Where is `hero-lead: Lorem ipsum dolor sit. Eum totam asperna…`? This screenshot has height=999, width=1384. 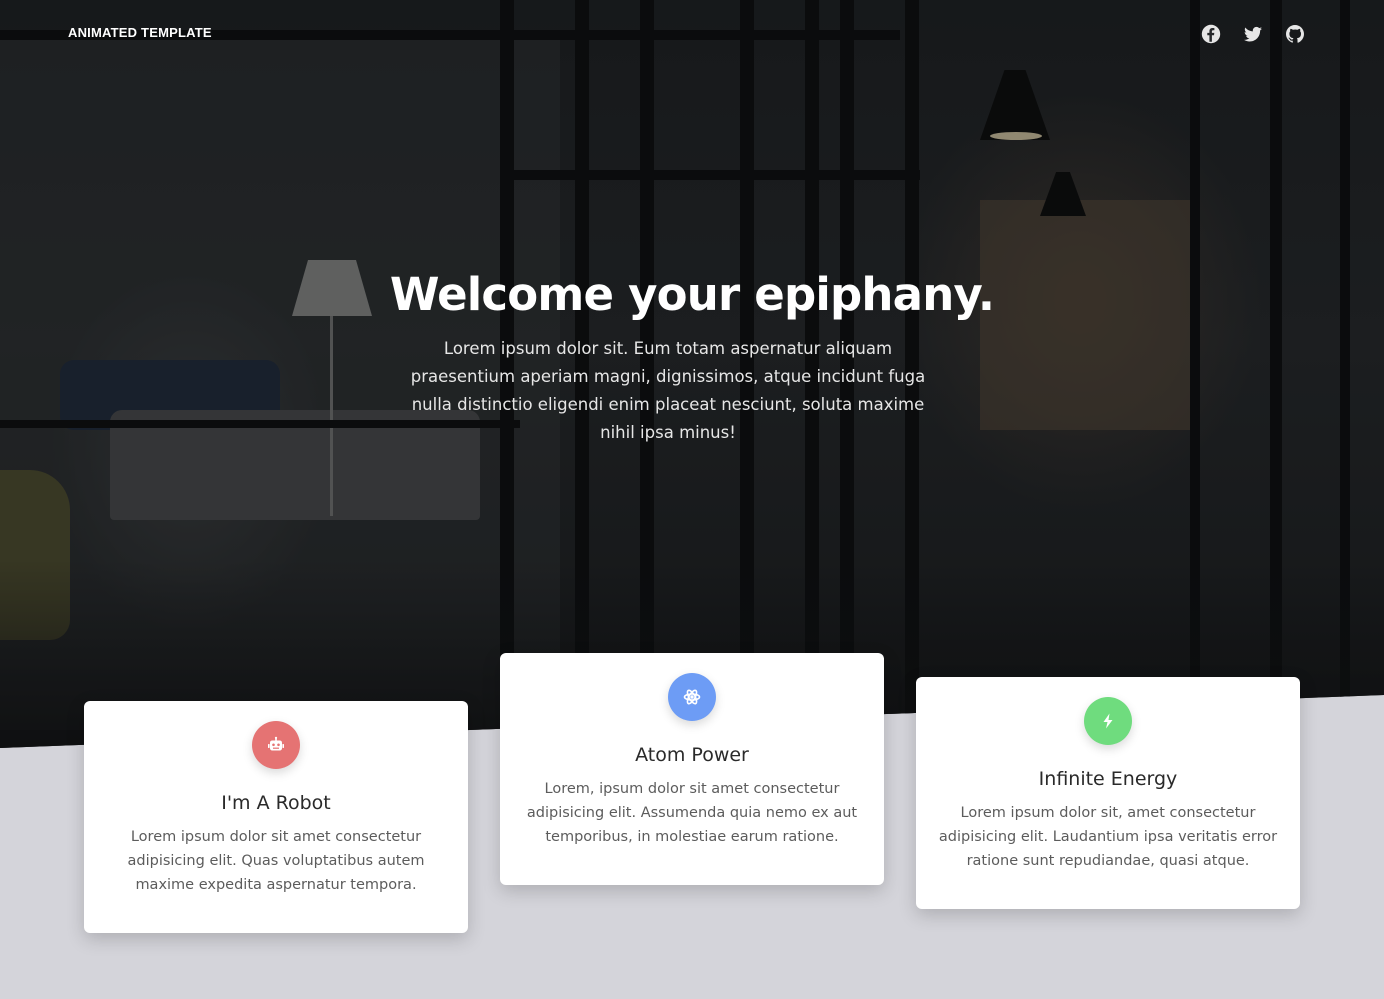 hero-lead: Lorem ipsum dolor sit. Eum totam asperna… is located at coordinates (668, 390).